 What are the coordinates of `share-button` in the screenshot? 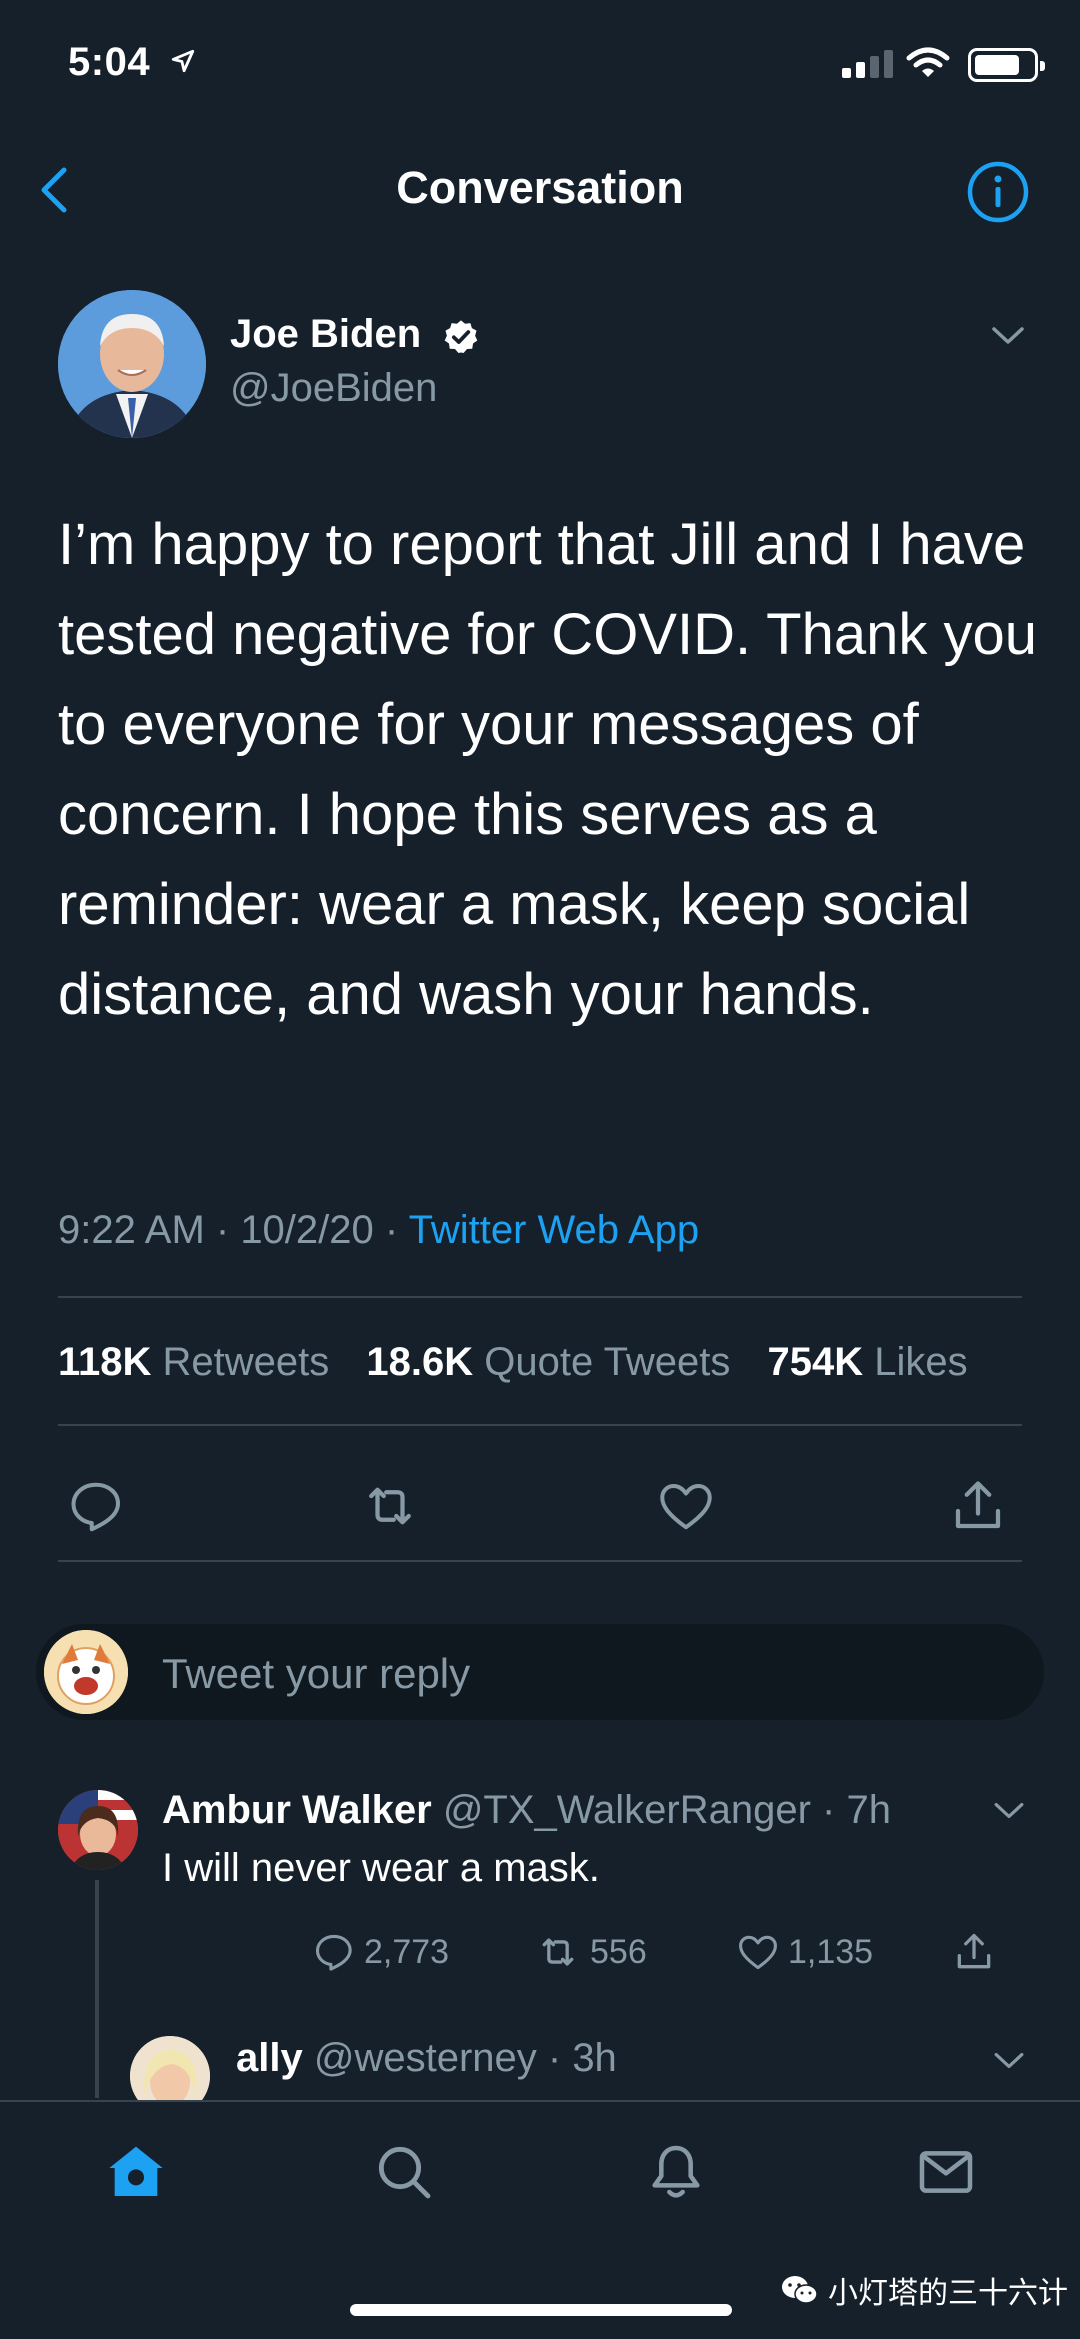 It's located at (978, 1506).